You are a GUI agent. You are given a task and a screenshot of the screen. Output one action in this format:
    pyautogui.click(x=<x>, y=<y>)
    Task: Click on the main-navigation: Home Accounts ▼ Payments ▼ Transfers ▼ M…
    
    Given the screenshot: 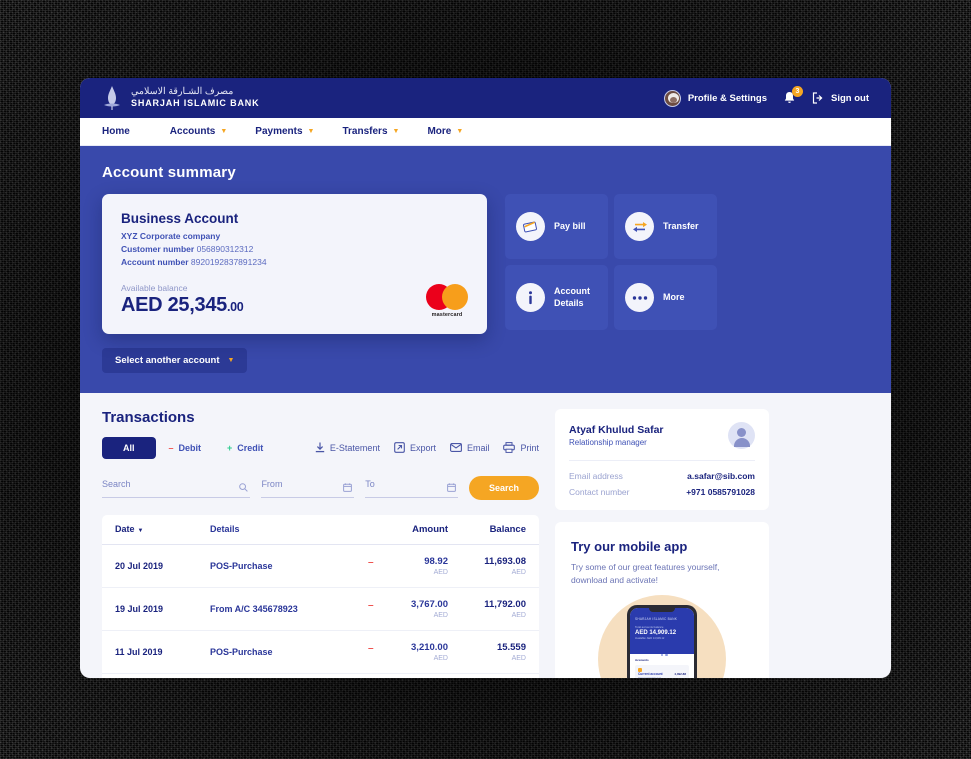 What is the action you would take?
    pyautogui.click(x=485, y=132)
    